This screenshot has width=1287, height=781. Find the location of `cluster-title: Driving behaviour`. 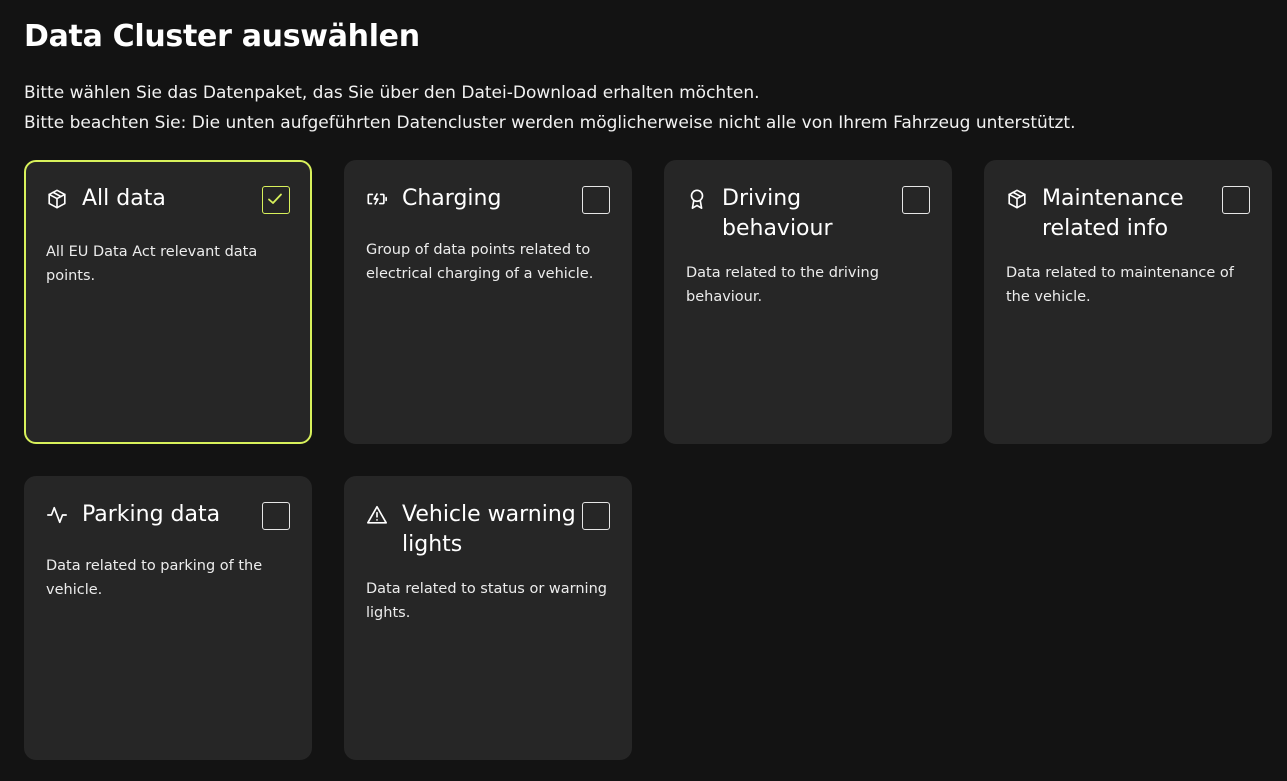

cluster-title: Driving behaviour is located at coordinates (777, 213).